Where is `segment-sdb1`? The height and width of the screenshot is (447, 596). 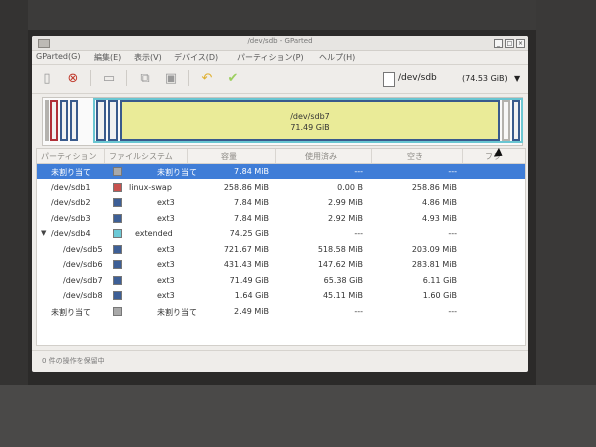
segment-sdb1 is located at coordinates (54, 120).